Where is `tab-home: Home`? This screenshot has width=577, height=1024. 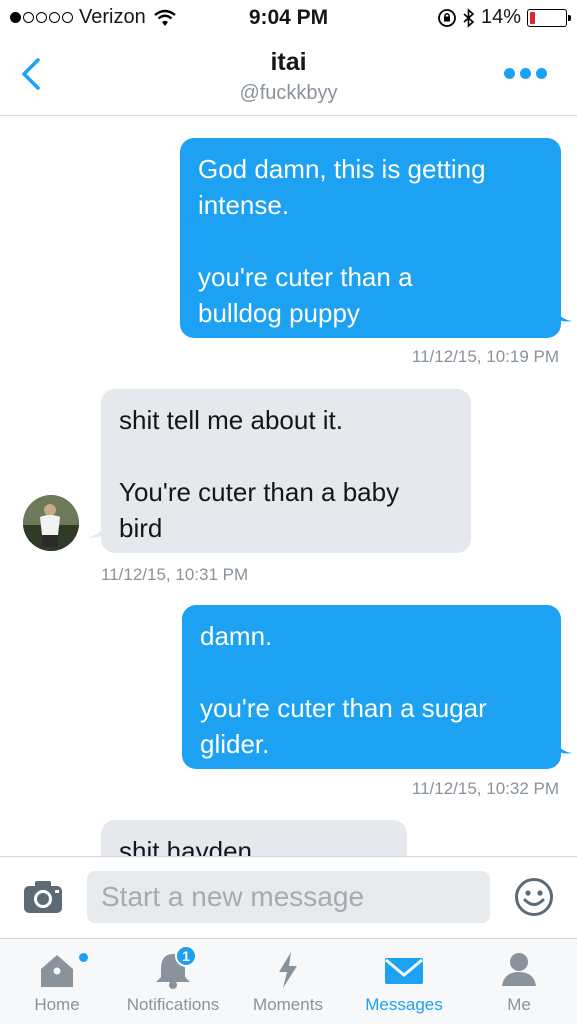 tab-home: Home is located at coordinates (57, 981).